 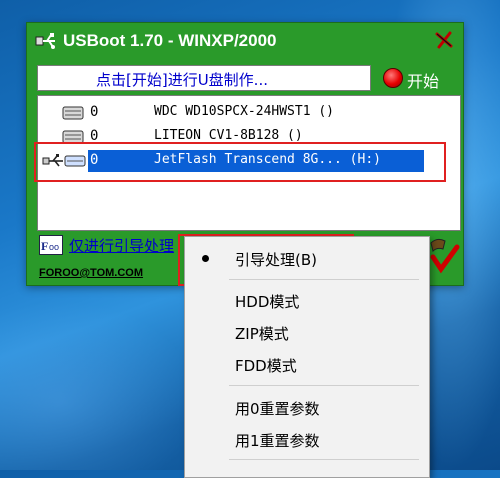 I want to click on window-title: USBoot 1.70 - WINXP/2000, so click(x=170, y=40).